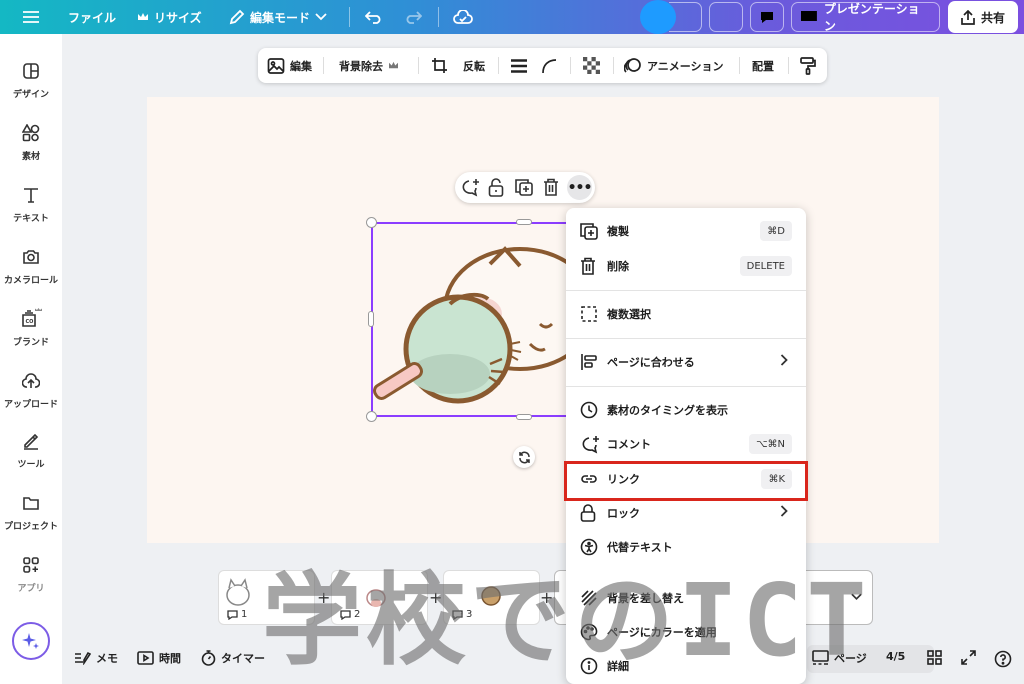 The height and width of the screenshot is (684, 1024). I want to click on copy-style-button, so click(808, 65).